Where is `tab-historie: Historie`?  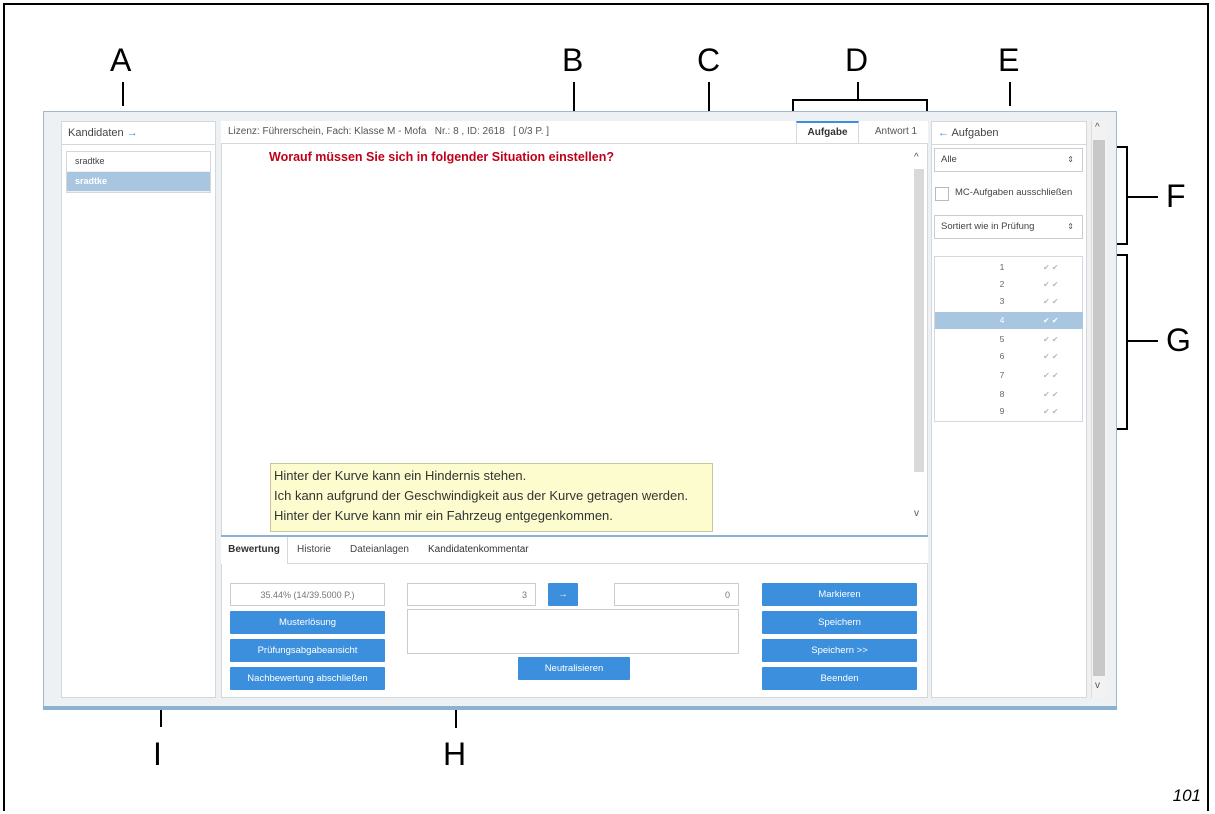 tab-historie: Historie is located at coordinates (314, 549).